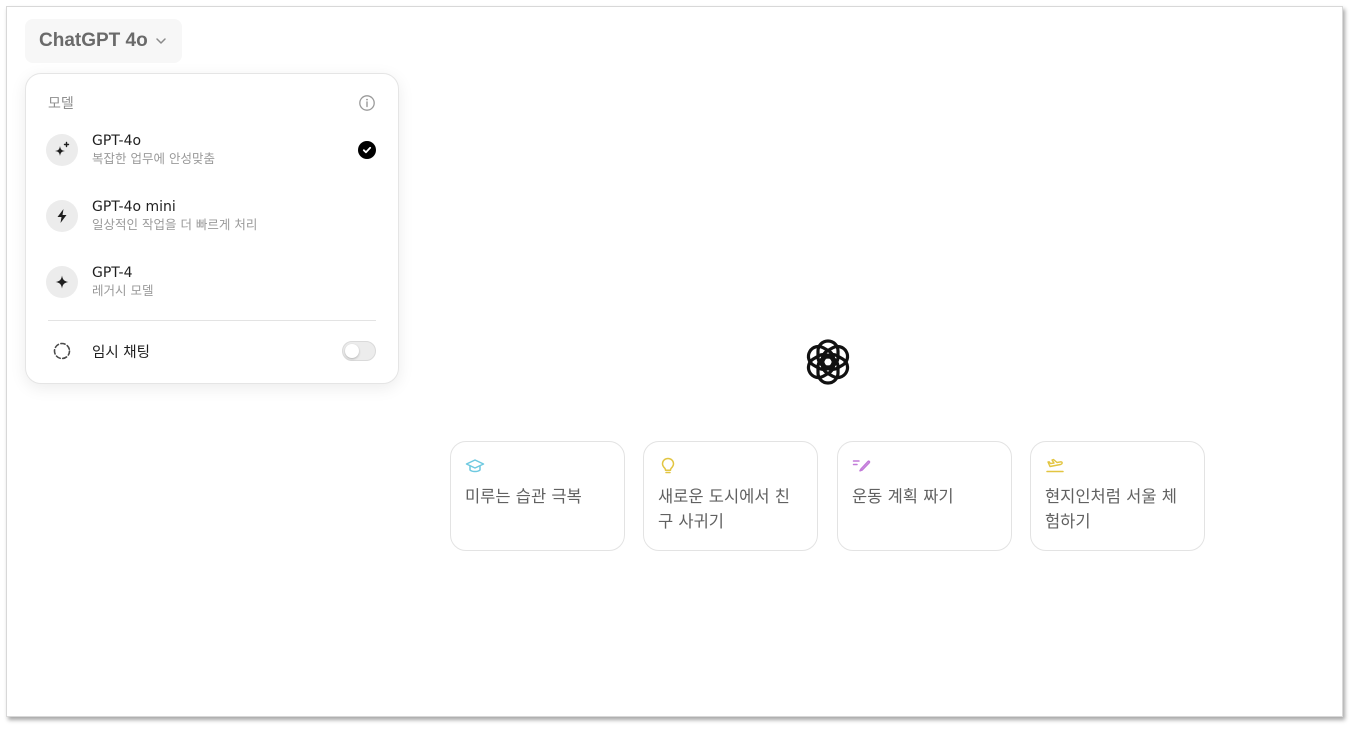  What do you see at coordinates (235, 282) in the screenshot?
I see `model-option-text: GPT-4 레거시 모델` at bounding box center [235, 282].